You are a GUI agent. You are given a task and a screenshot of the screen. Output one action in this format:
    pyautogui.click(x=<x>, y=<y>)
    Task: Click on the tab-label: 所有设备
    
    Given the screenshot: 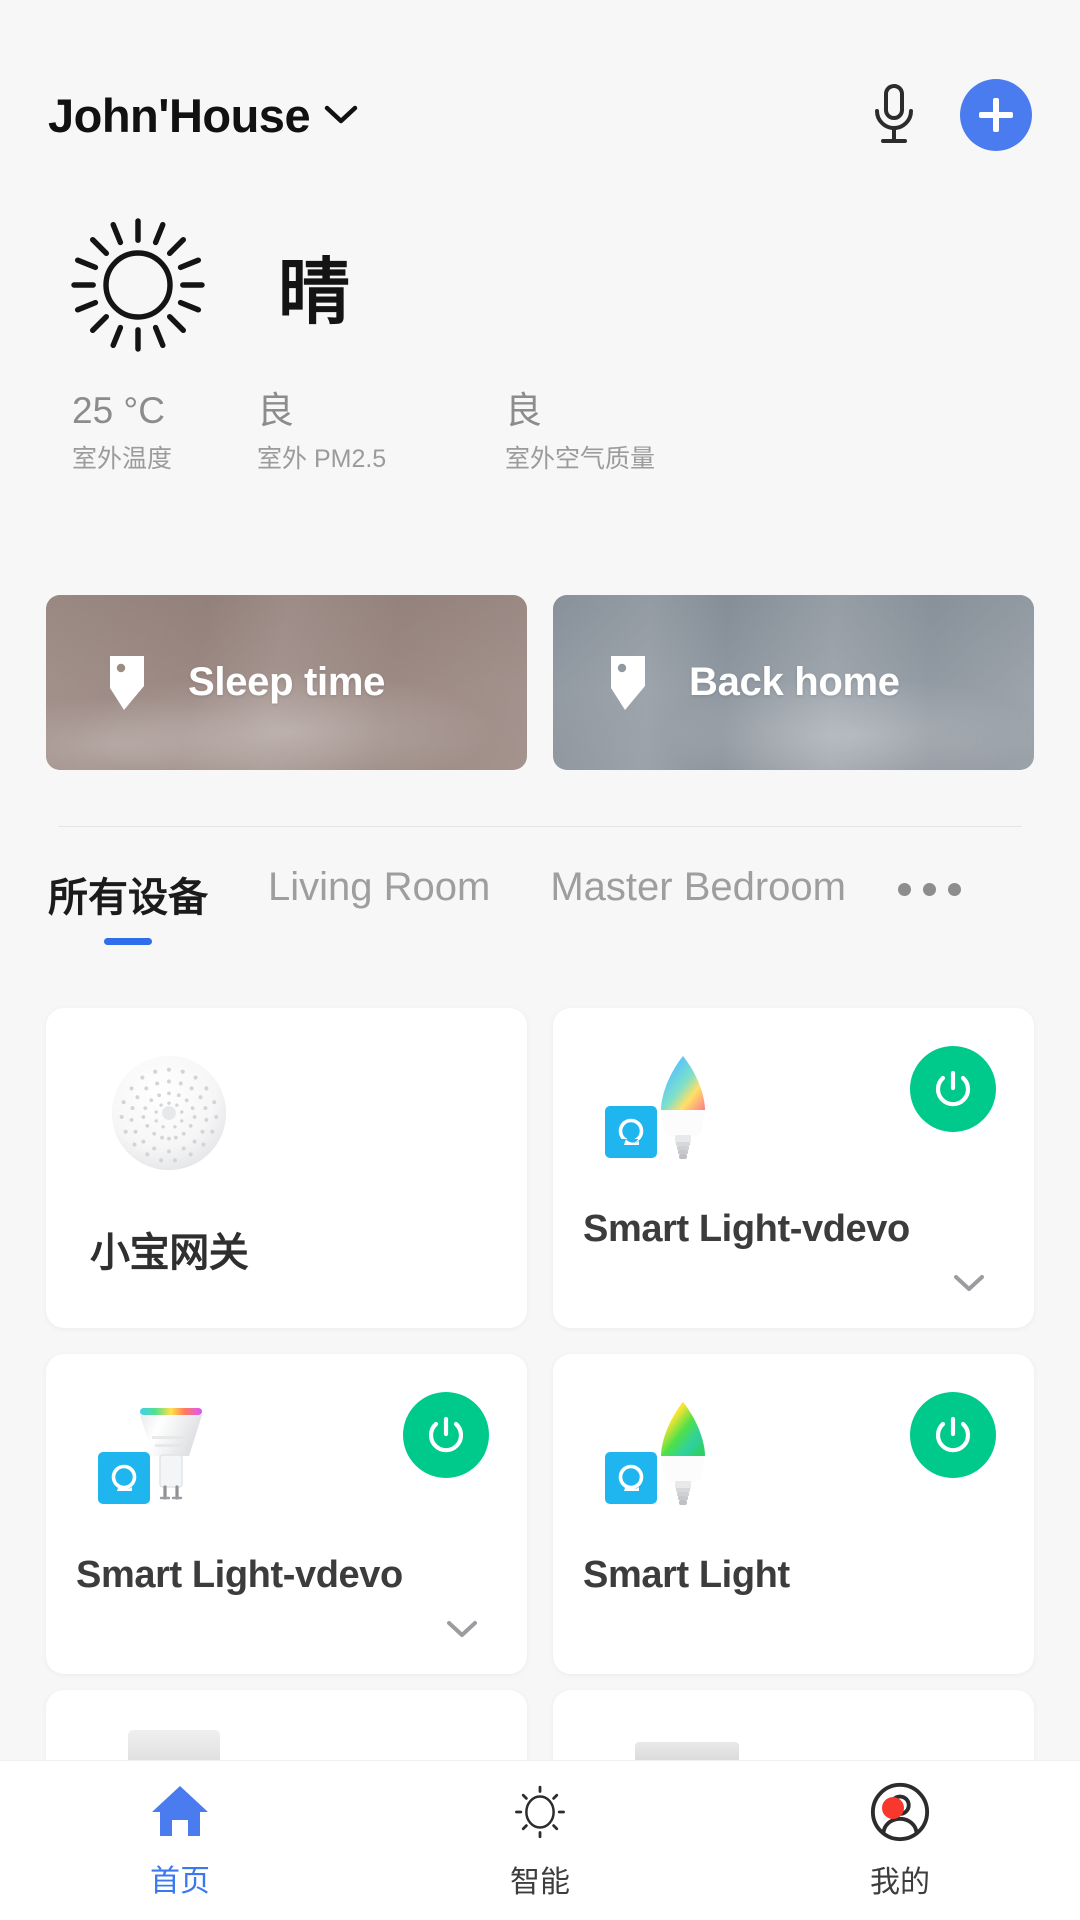 What is the action you would take?
    pyautogui.click(x=128, y=898)
    